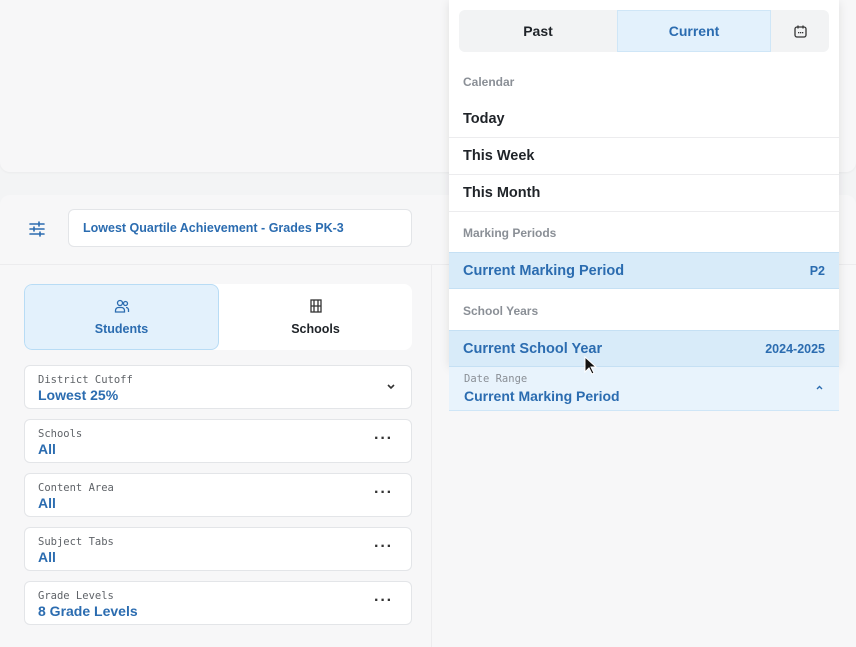 This screenshot has width=856, height=647. I want to click on schools-filter-value: All, so click(47, 449).